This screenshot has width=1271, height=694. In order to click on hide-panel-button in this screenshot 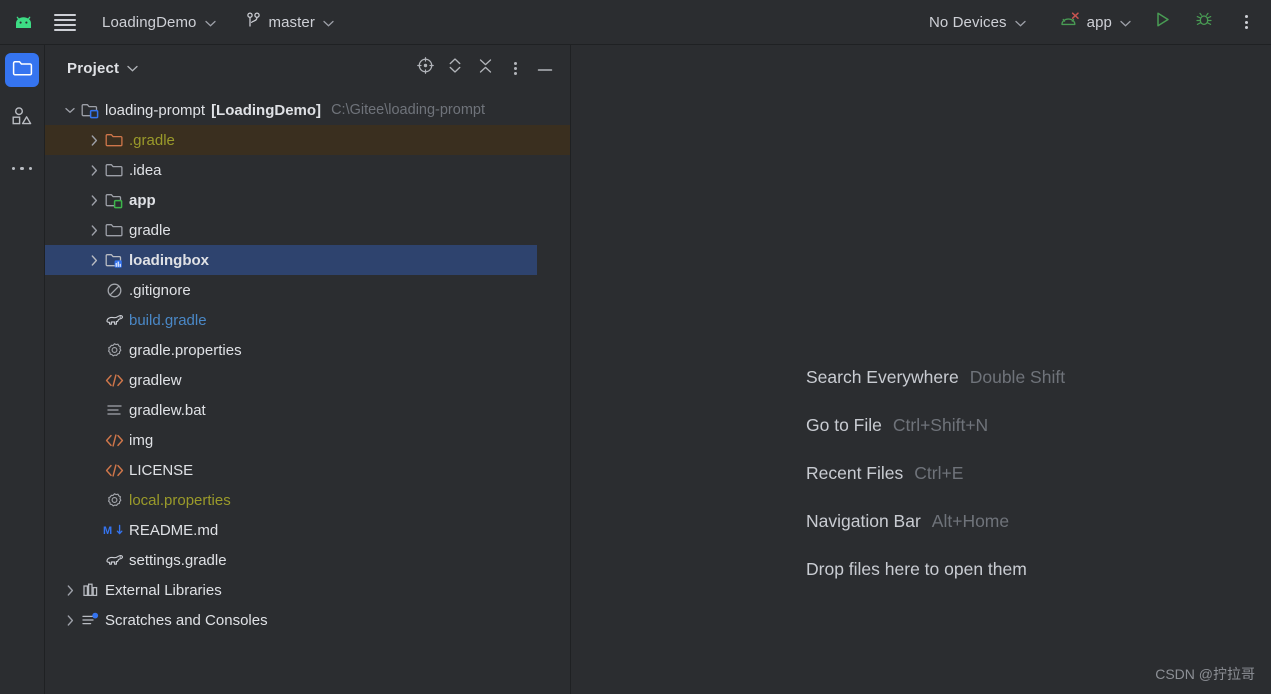, I will do `click(545, 68)`.